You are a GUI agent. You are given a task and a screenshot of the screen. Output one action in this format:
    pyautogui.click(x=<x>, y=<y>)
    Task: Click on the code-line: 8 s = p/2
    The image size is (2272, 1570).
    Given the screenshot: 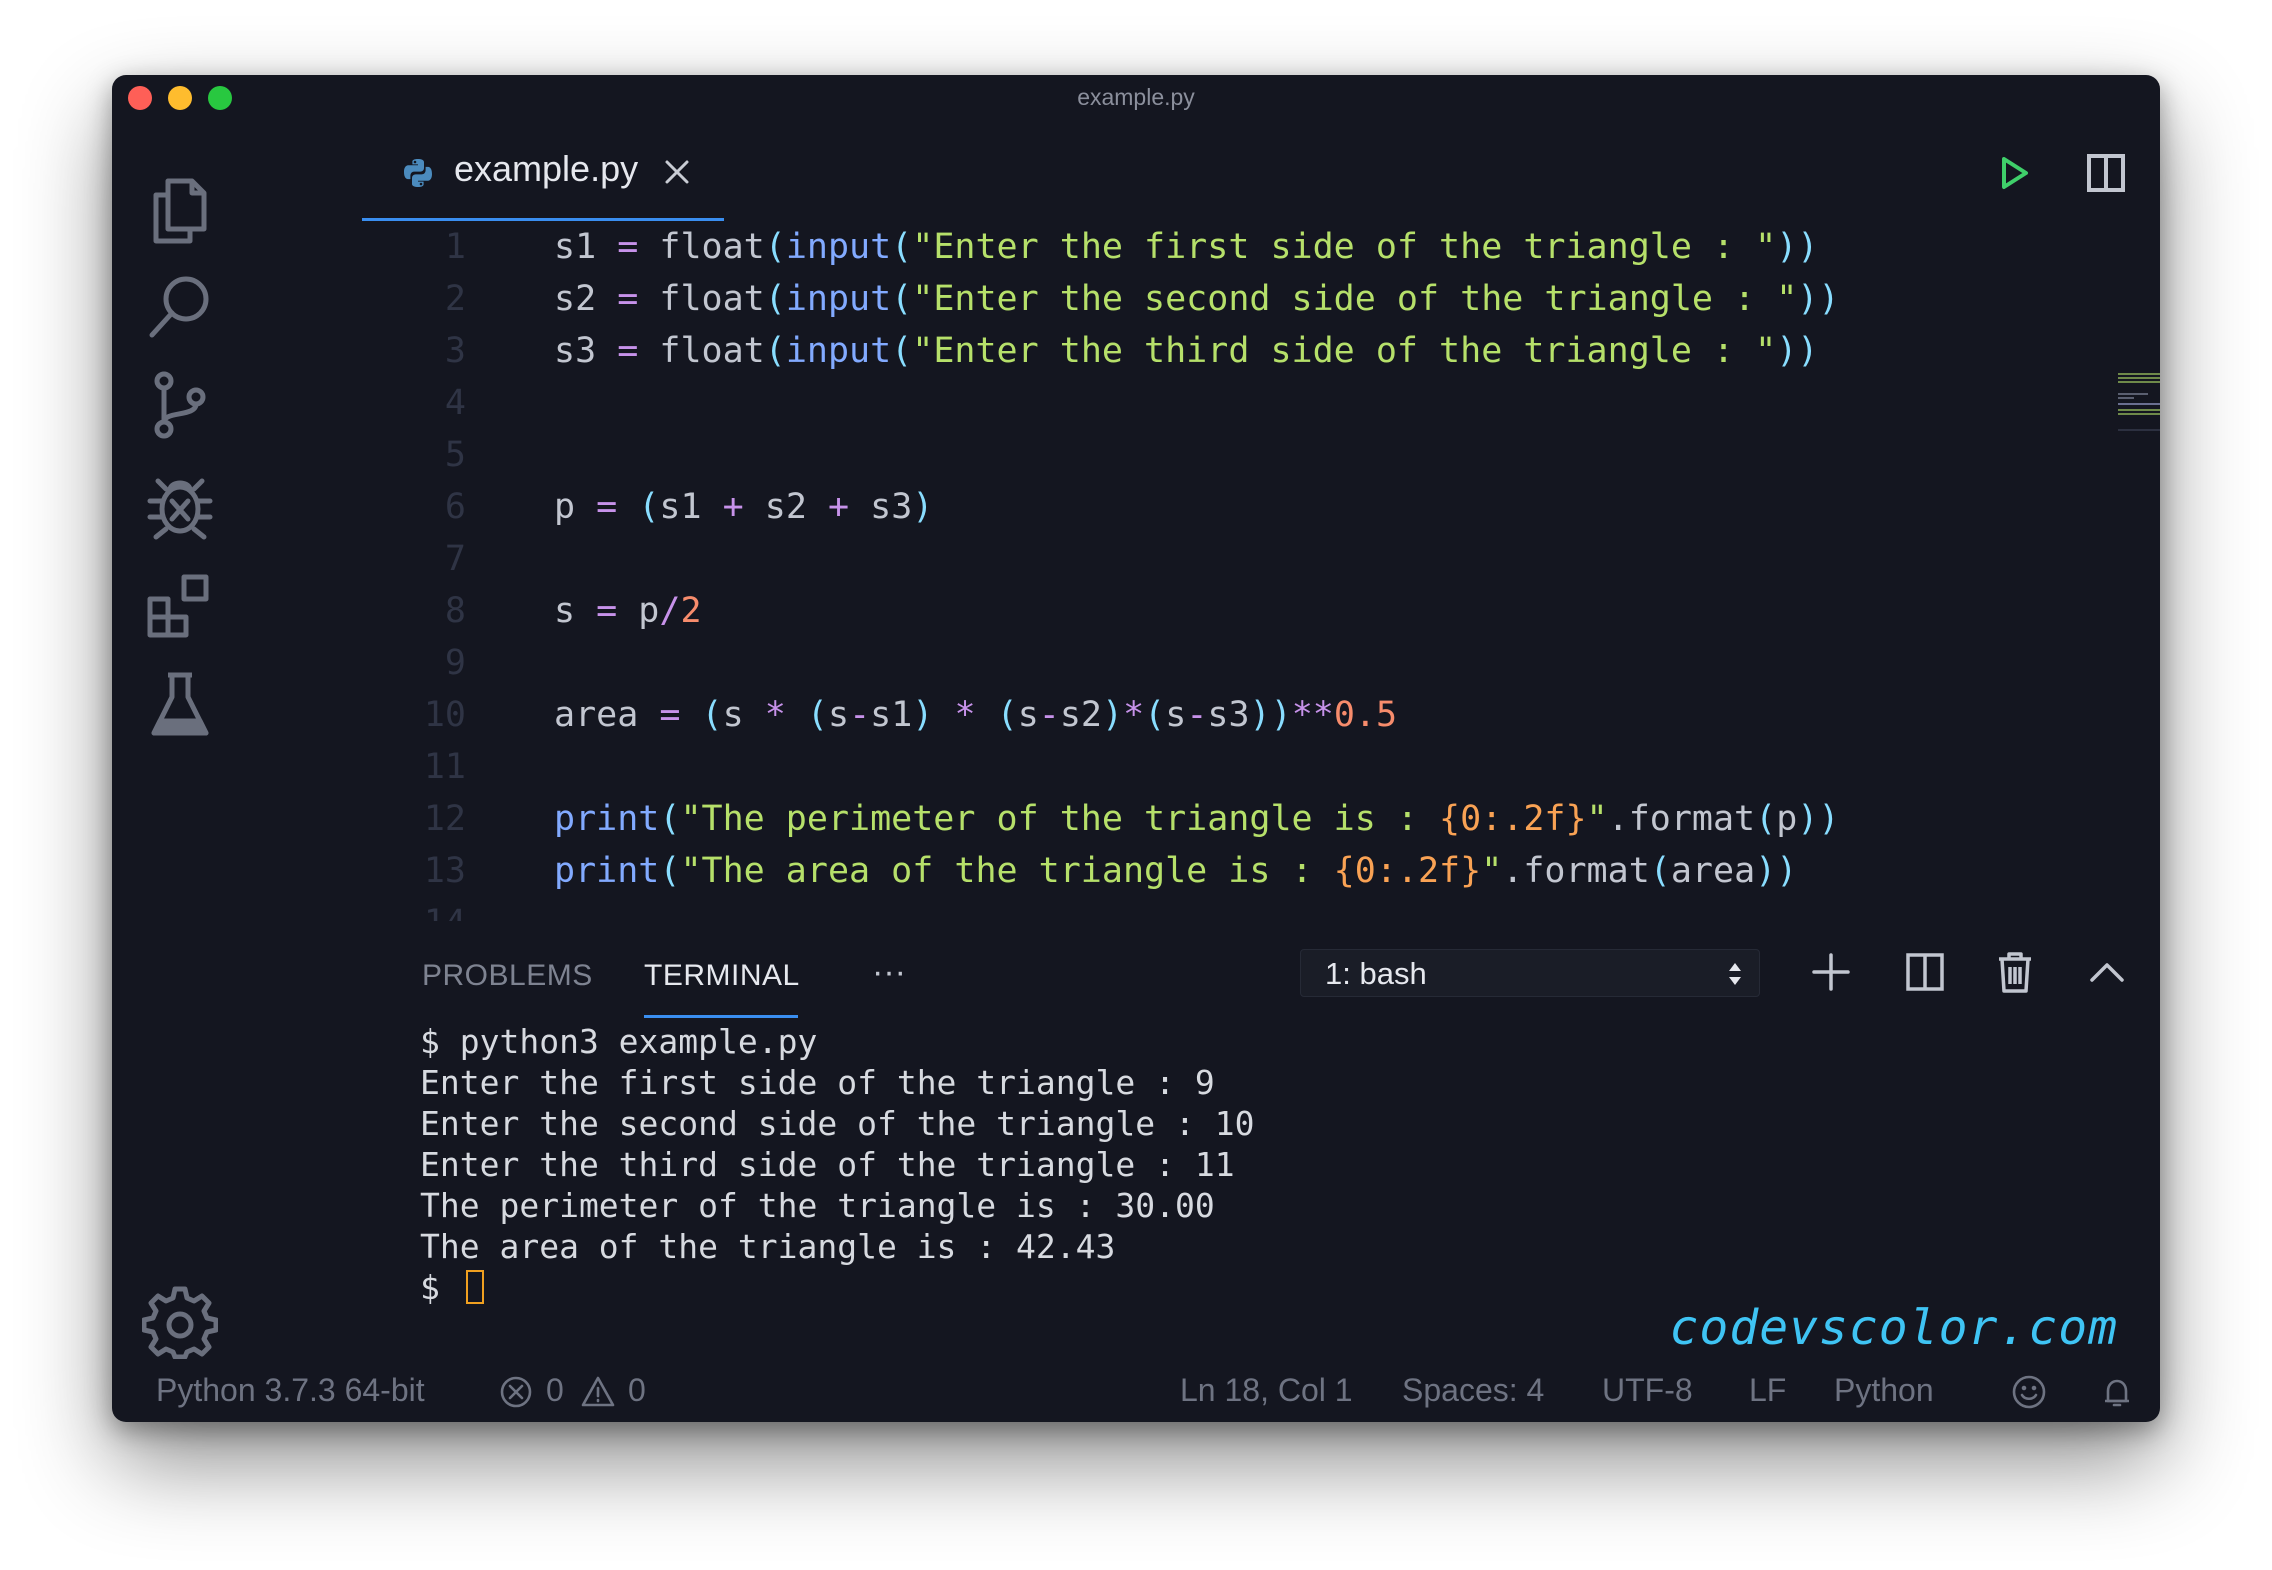 What is the action you would take?
    pyautogui.click(x=1148, y=611)
    